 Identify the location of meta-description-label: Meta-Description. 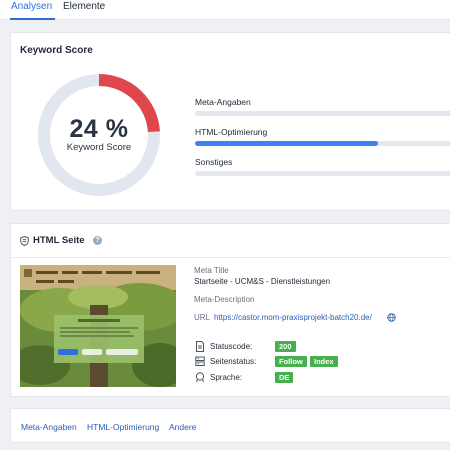
(224, 299).